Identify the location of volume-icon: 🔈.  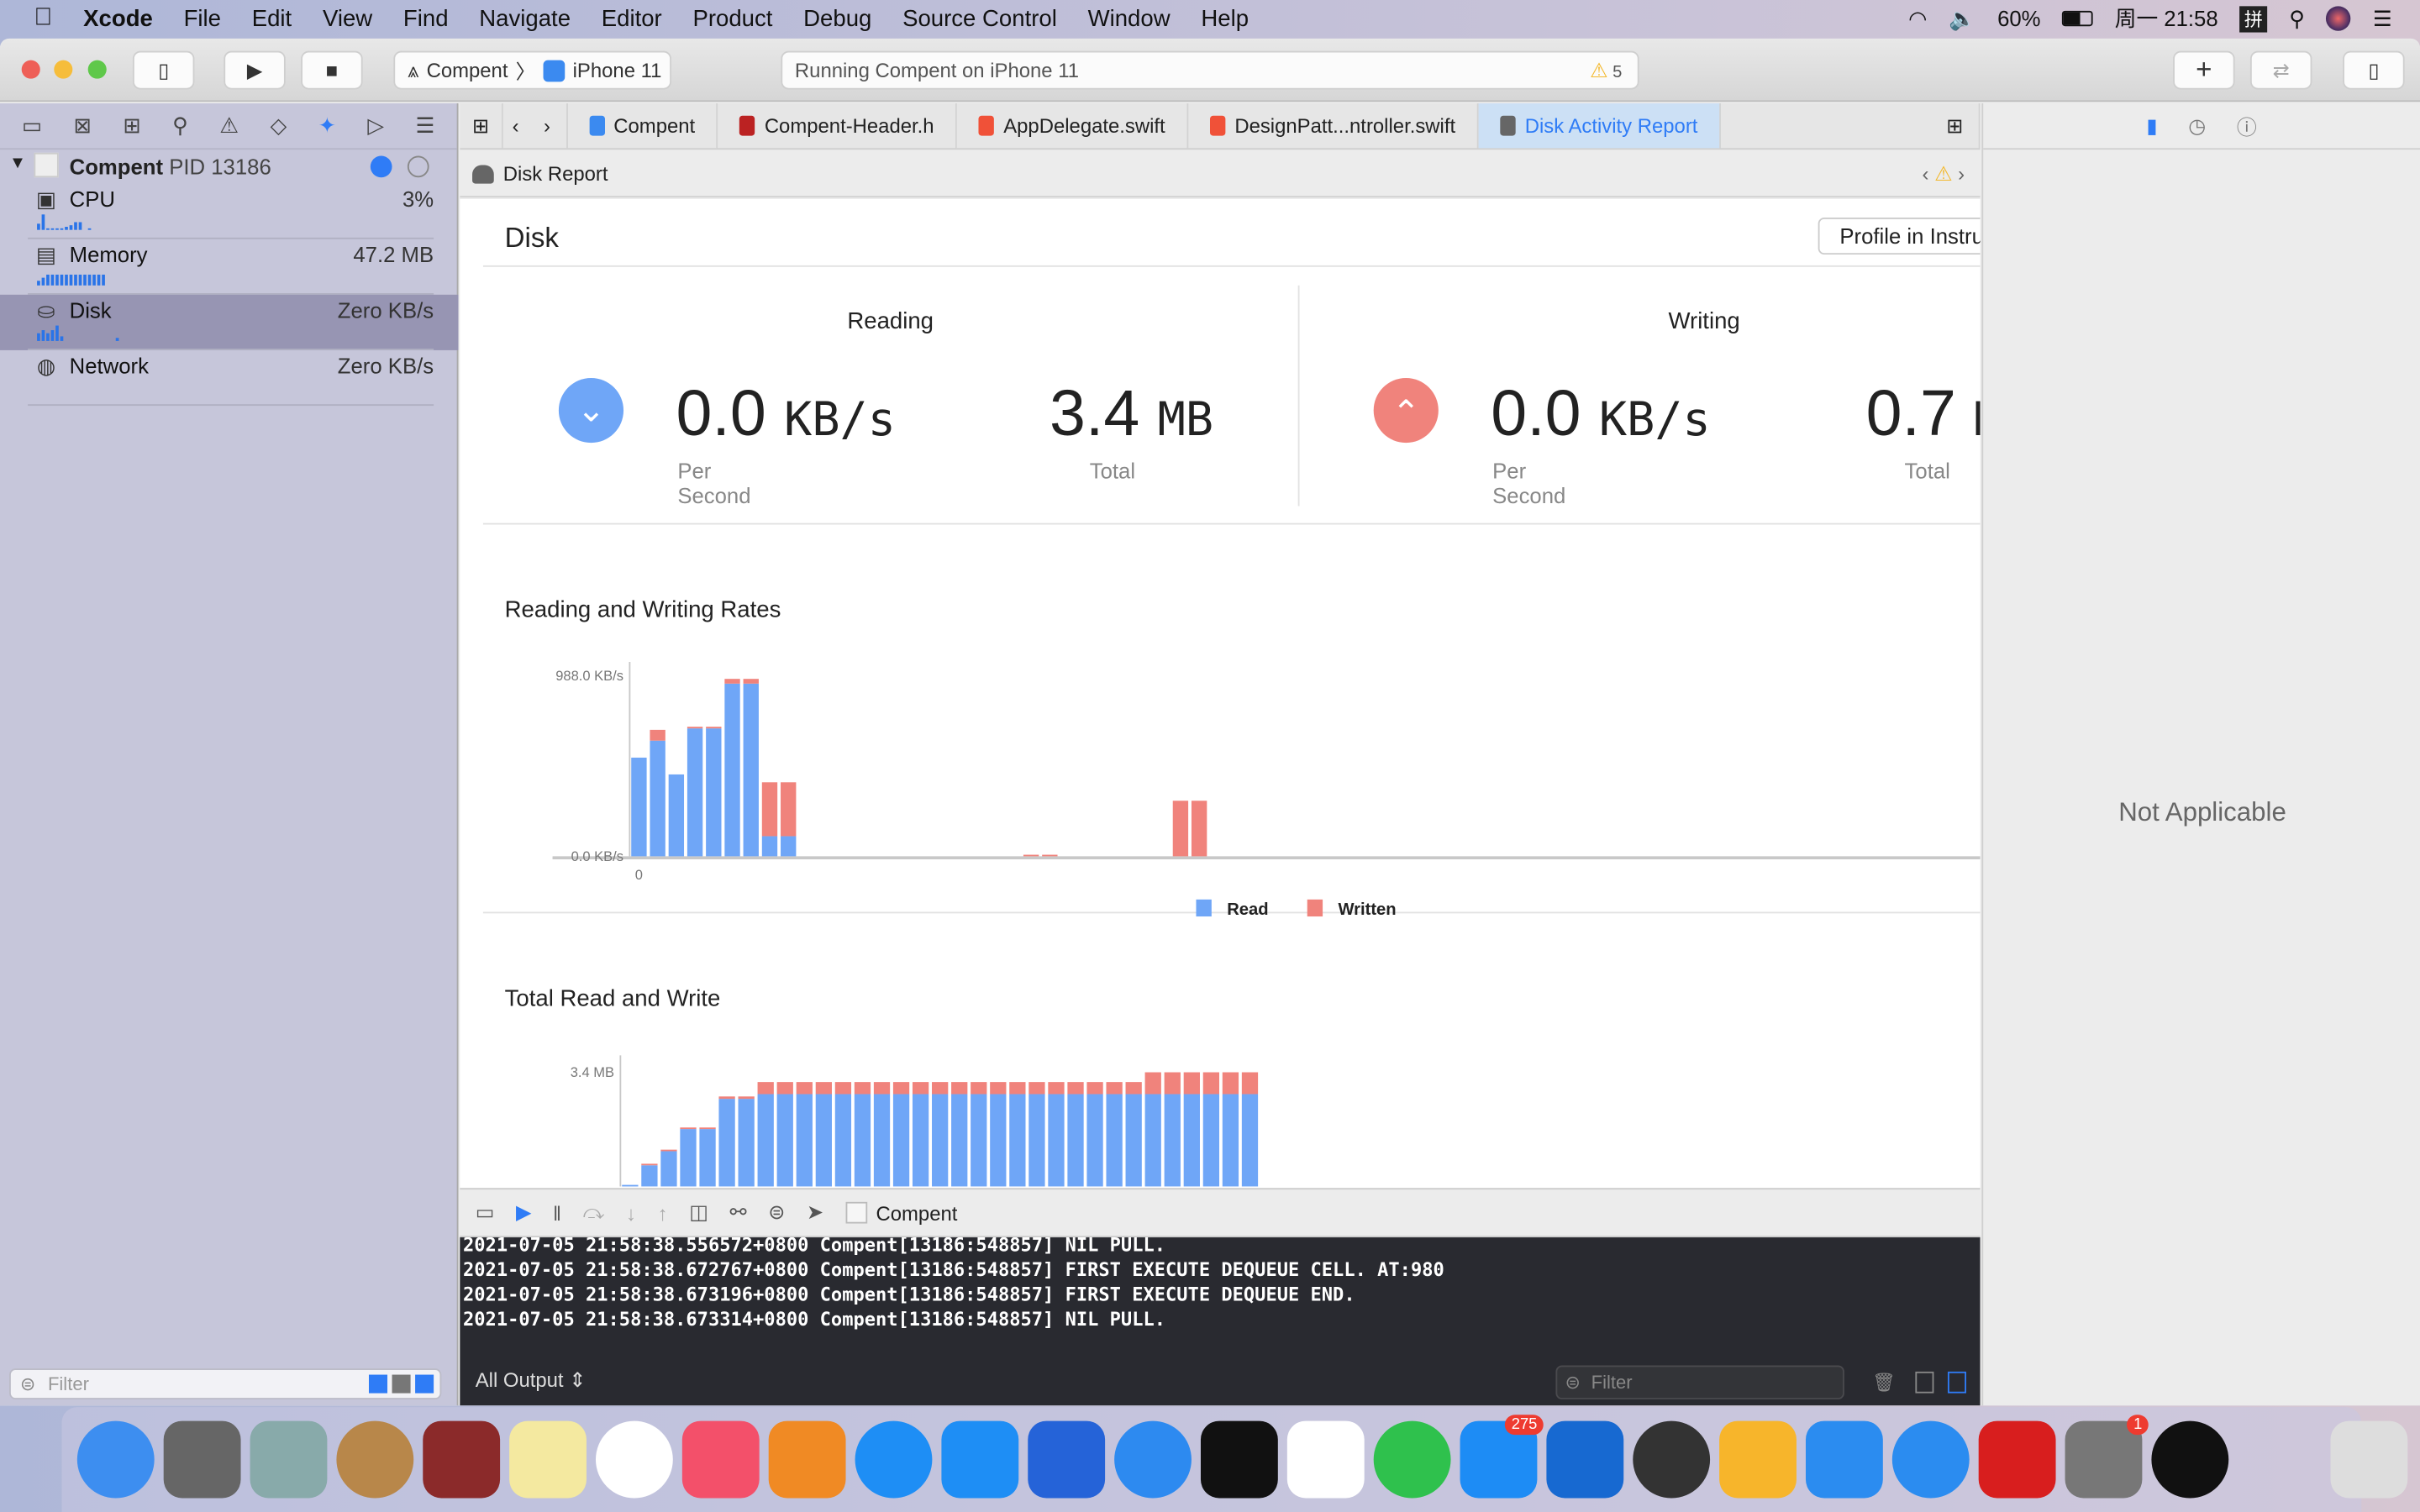
(1962, 18).